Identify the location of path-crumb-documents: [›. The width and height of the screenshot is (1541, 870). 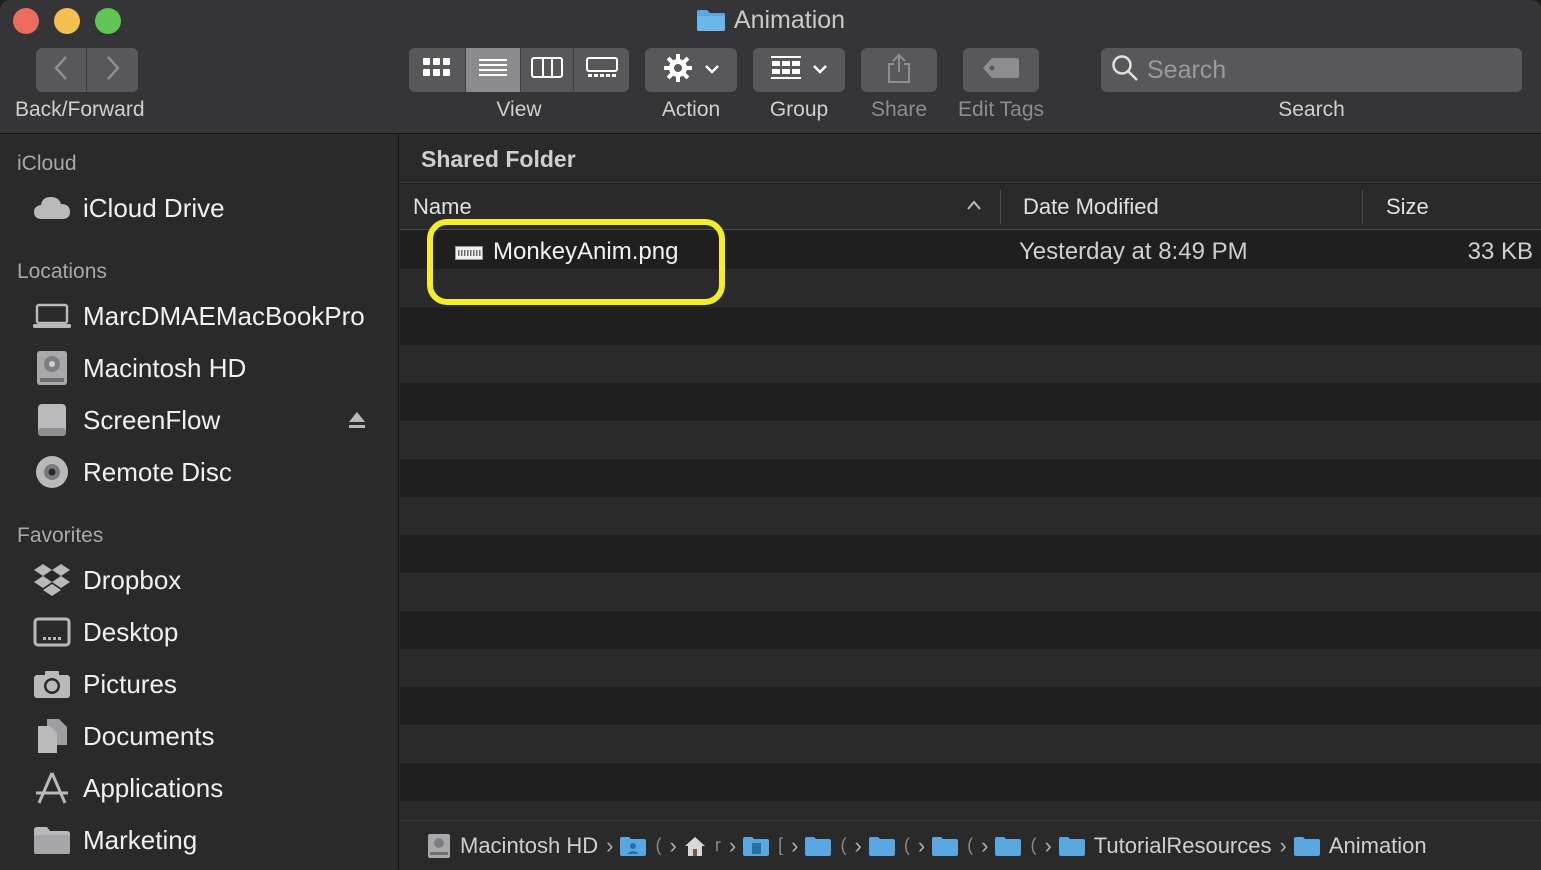
(770, 846).